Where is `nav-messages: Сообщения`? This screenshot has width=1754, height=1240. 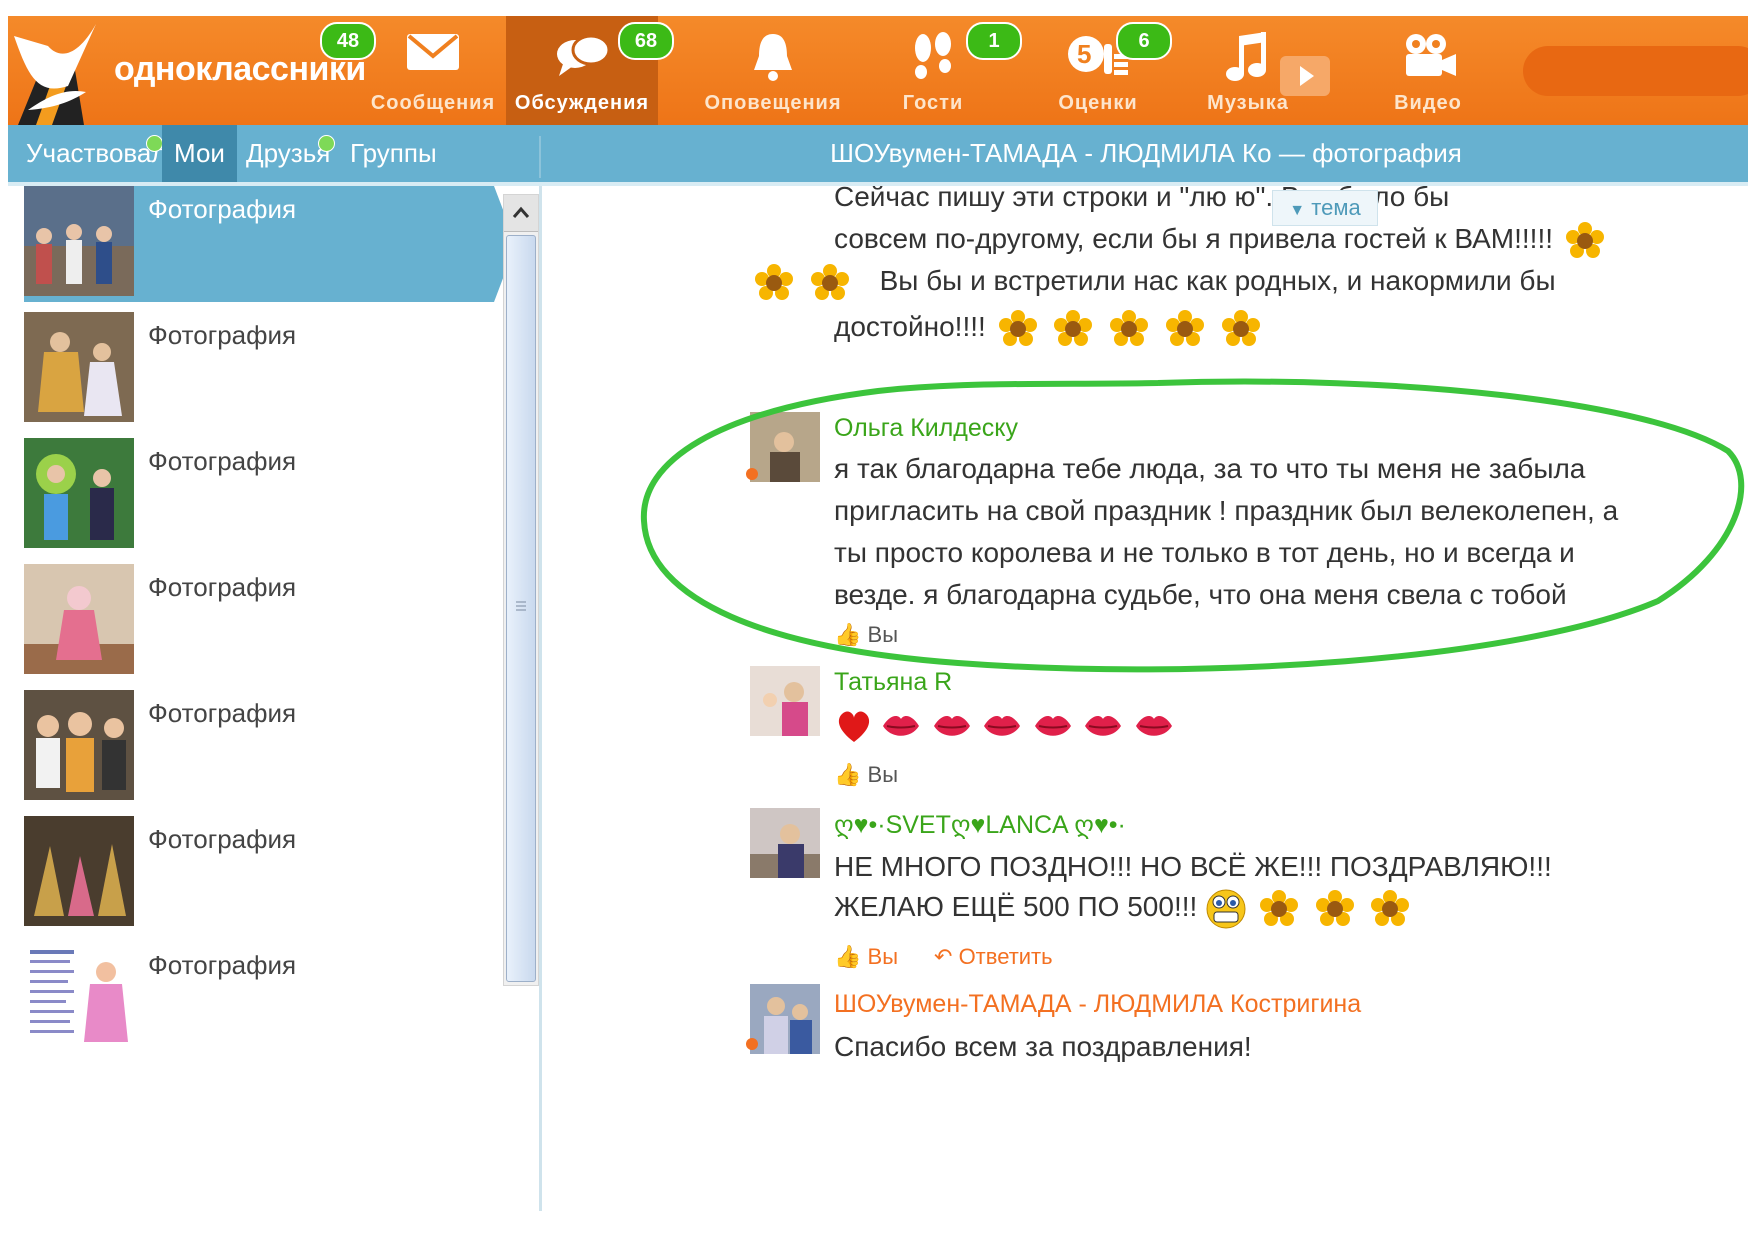 nav-messages: Сообщения is located at coordinates (433, 70).